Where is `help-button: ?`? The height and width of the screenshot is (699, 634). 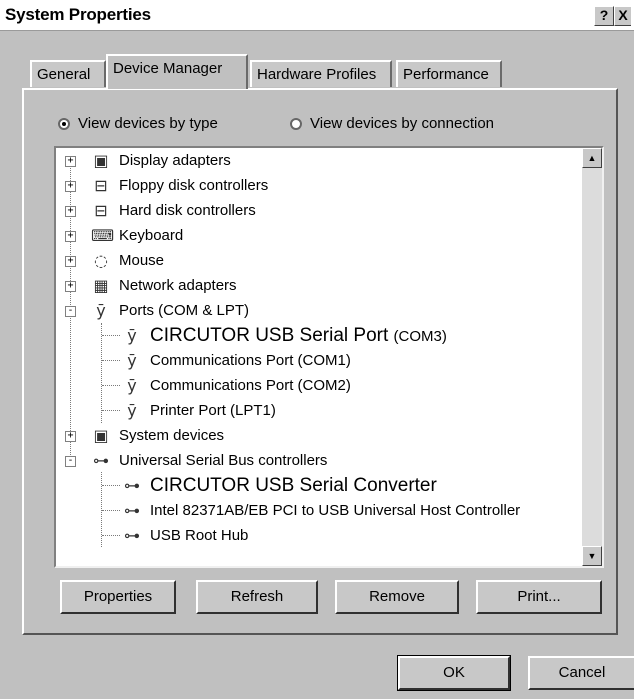
help-button: ? is located at coordinates (604, 16).